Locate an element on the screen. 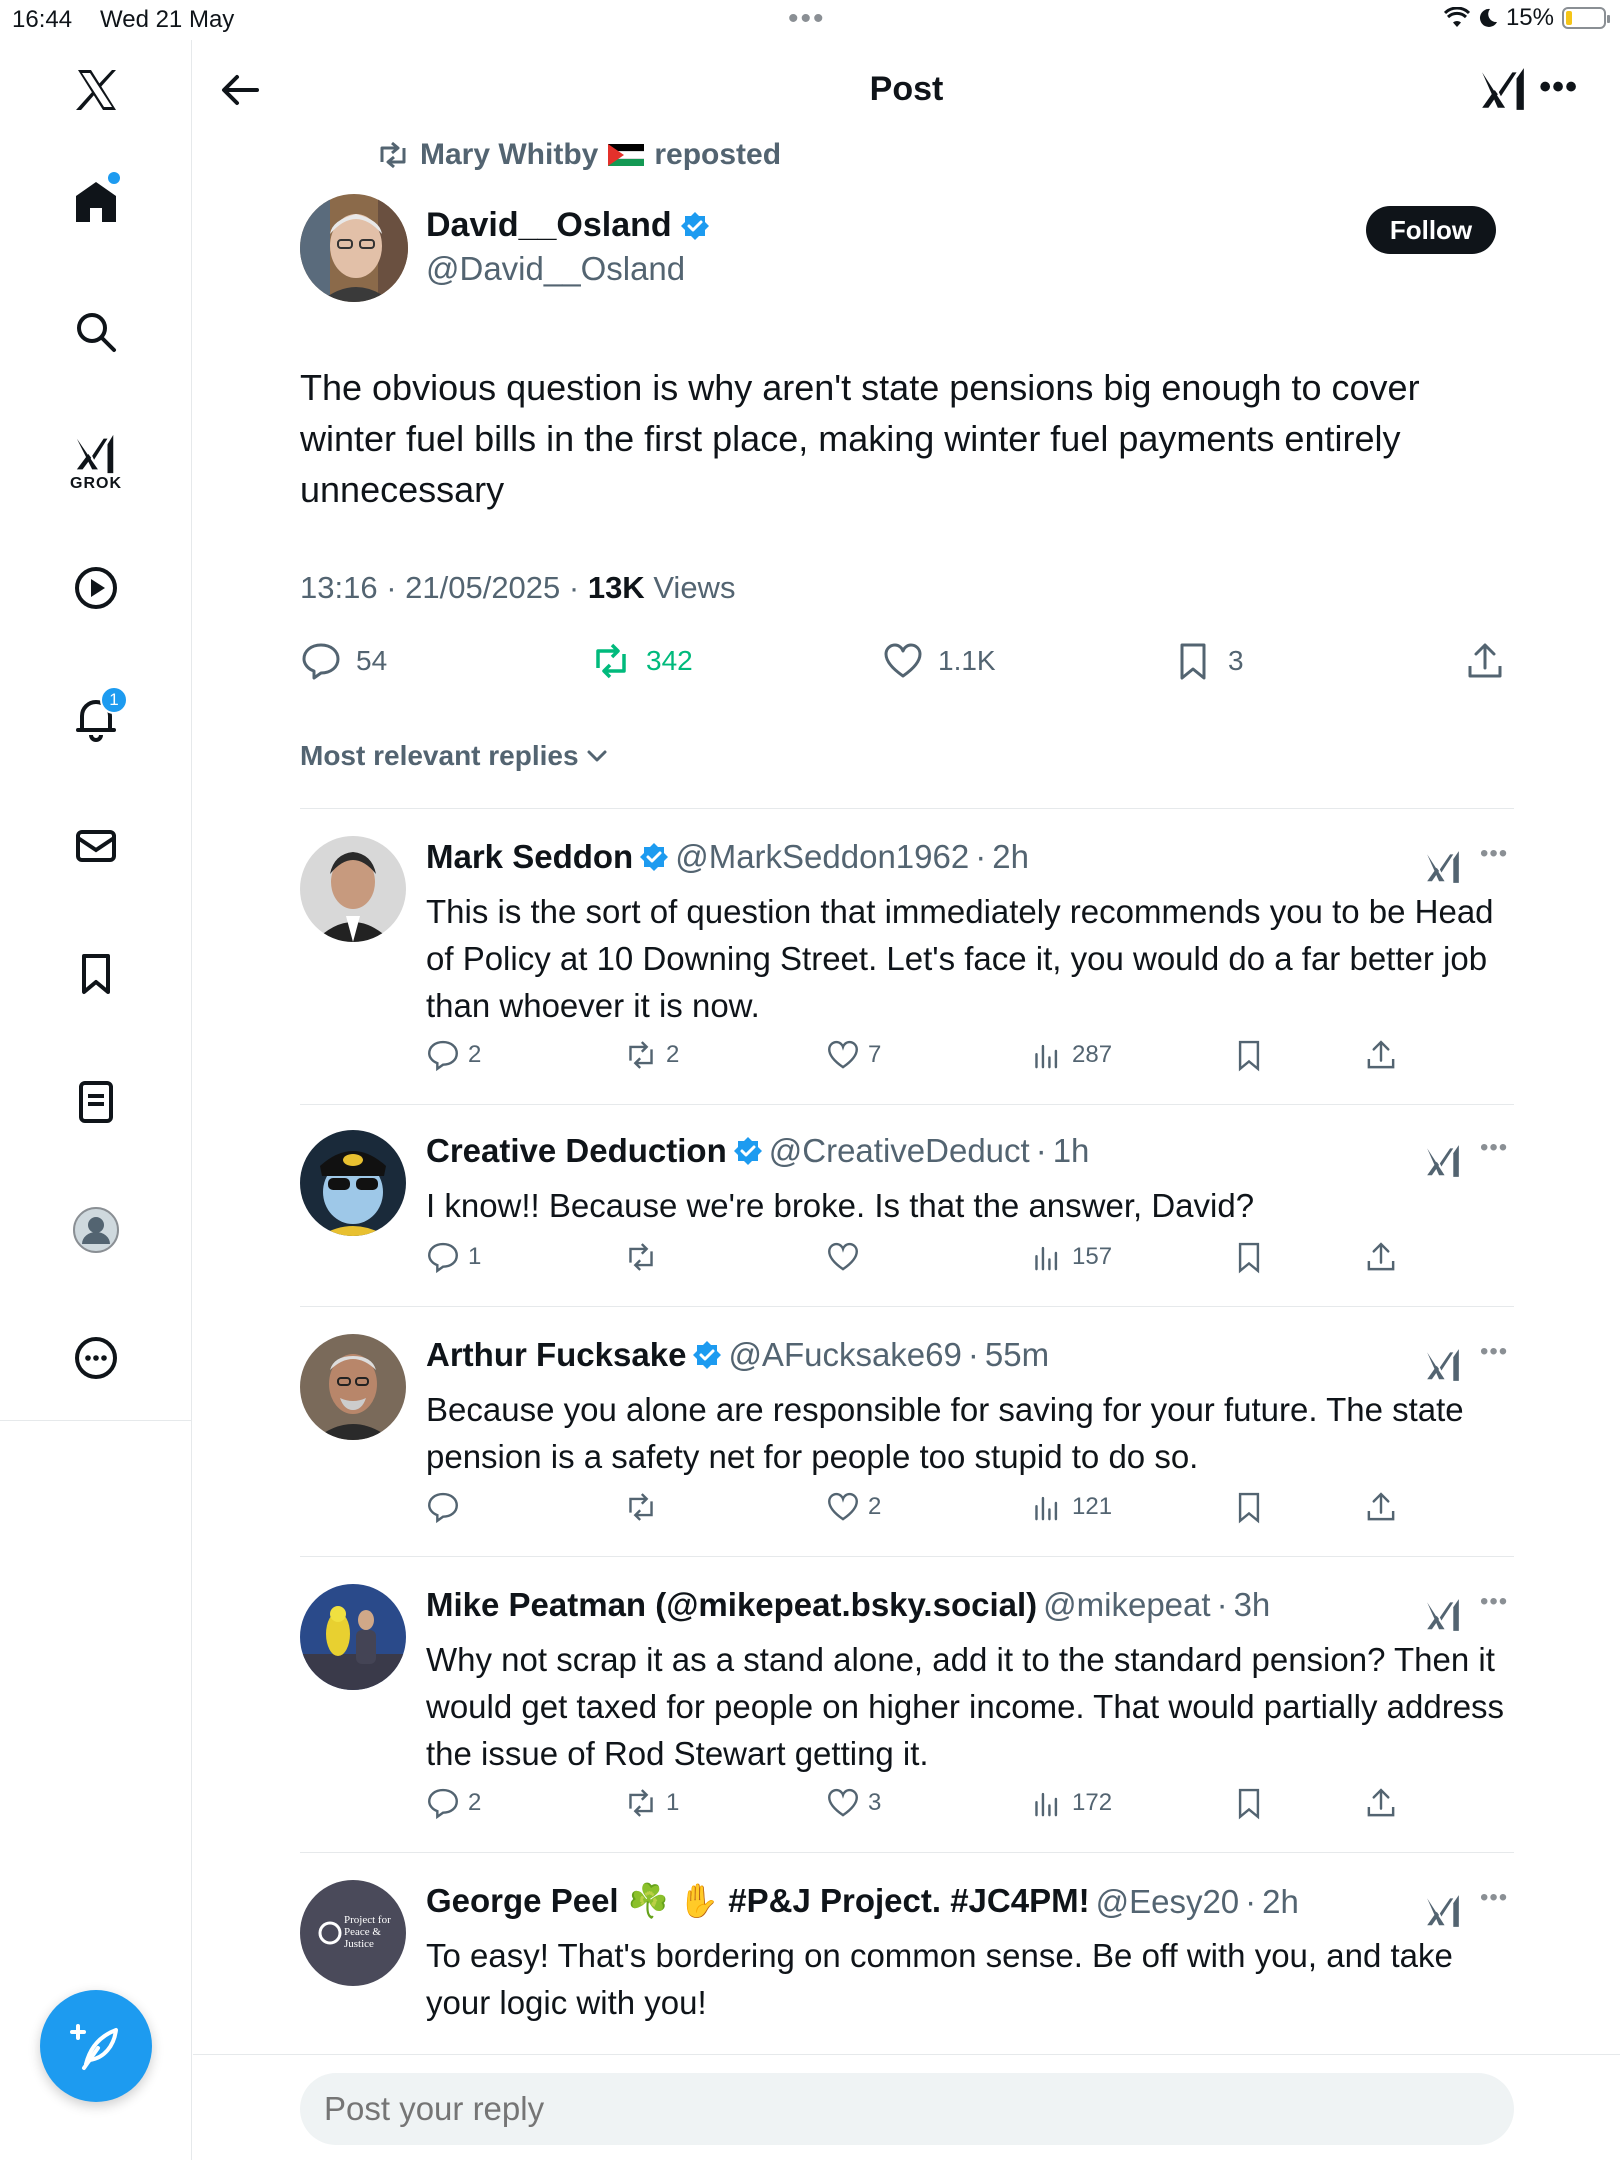 The image size is (1620, 2160). reply-time: 1h is located at coordinates (1071, 1151).